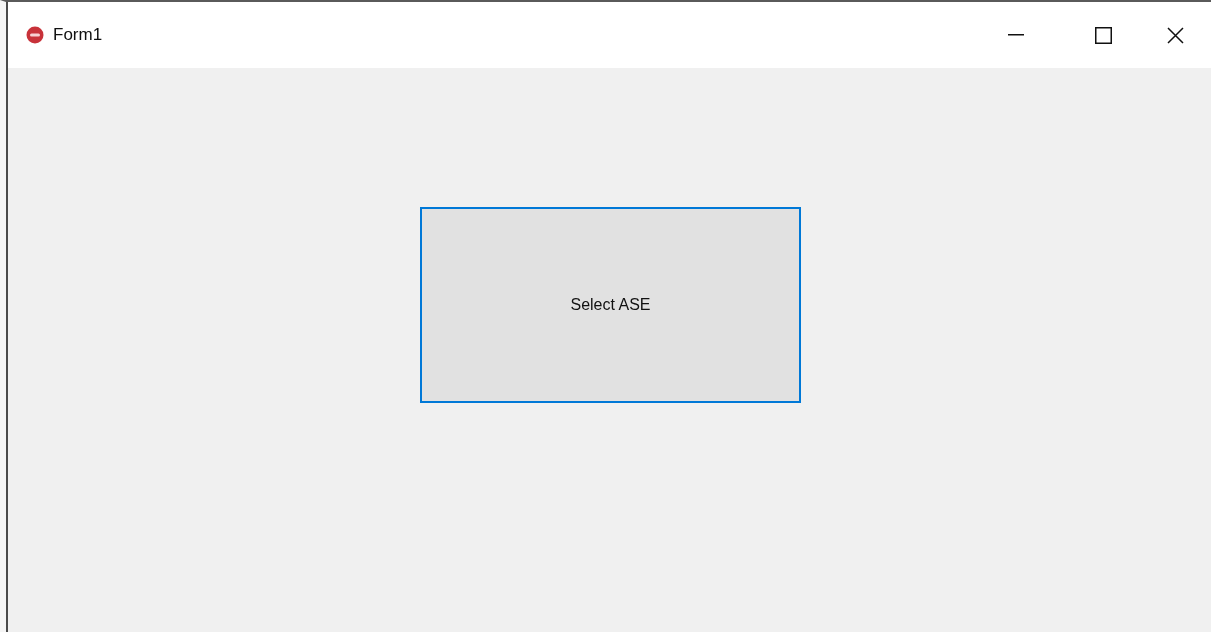  I want to click on maximize-icon, so click(1103, 35).